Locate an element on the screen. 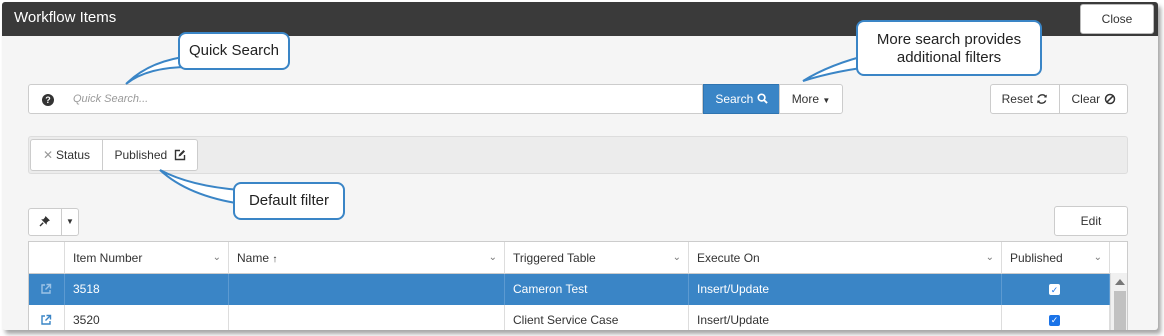  pin-button is located at coordinates (45, 222).